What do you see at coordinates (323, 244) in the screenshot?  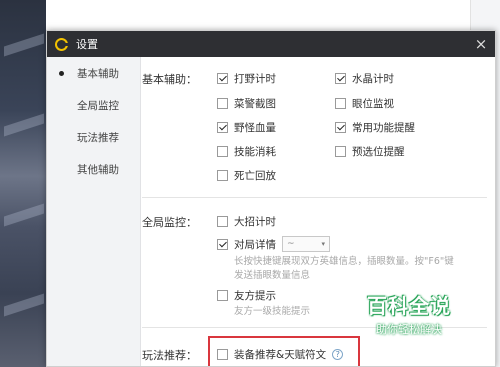 I see `chevron-down-icon: ▾` at bounding box center [323, 244].